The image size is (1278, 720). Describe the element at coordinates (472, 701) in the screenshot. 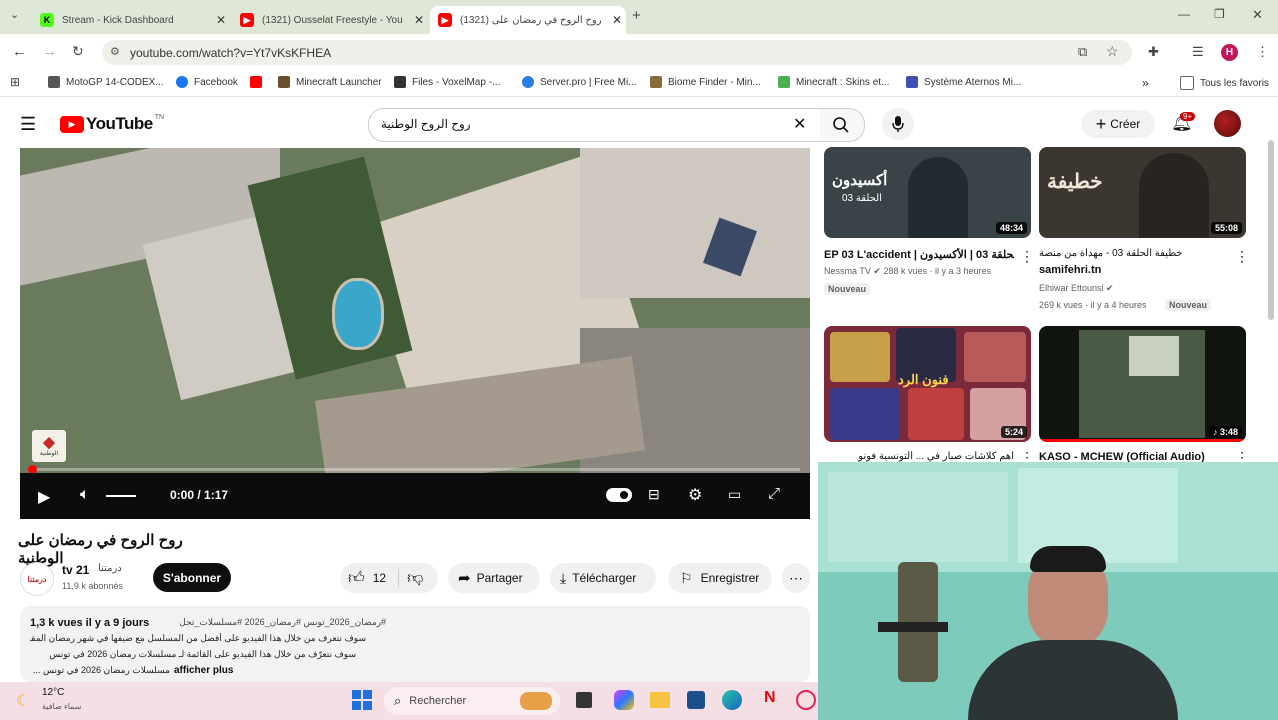

I see `taskbar-search: ⌕ Rechercher` at that location.